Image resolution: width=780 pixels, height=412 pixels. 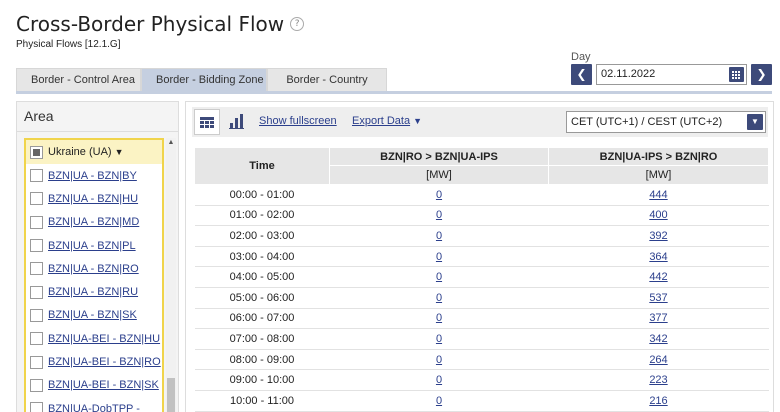 What do you see at coordinates (658, 277) in the screenshot?
I see `value-link: 442` at bounding box center [658, 277].